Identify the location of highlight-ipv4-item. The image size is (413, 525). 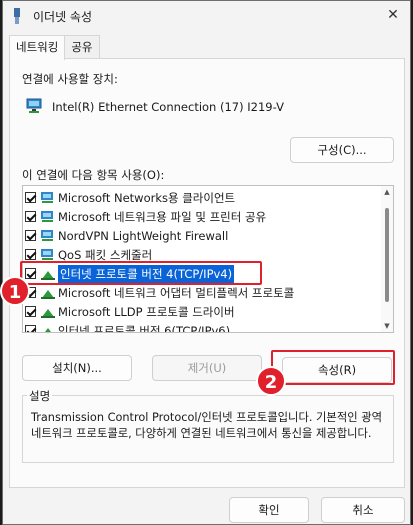
(141, 273).